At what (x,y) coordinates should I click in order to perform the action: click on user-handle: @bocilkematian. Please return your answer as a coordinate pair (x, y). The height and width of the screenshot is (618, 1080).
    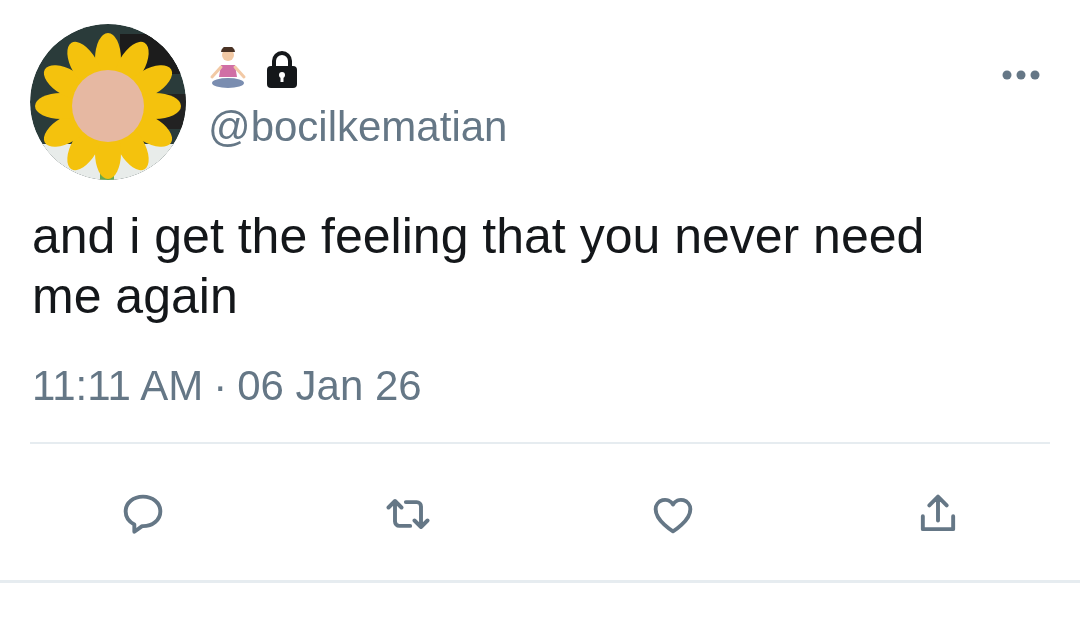
    Looking at the image, I should click on (358, 127).